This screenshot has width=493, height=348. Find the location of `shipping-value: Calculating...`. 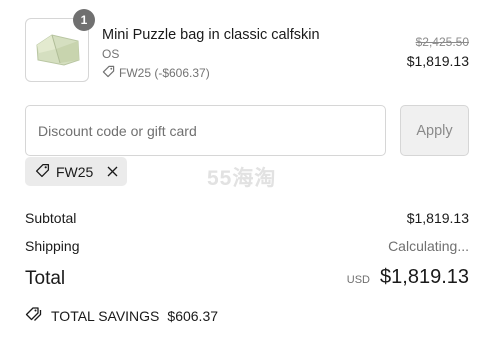

shipping-value: Calculating... is located at coordinates (428, 246).